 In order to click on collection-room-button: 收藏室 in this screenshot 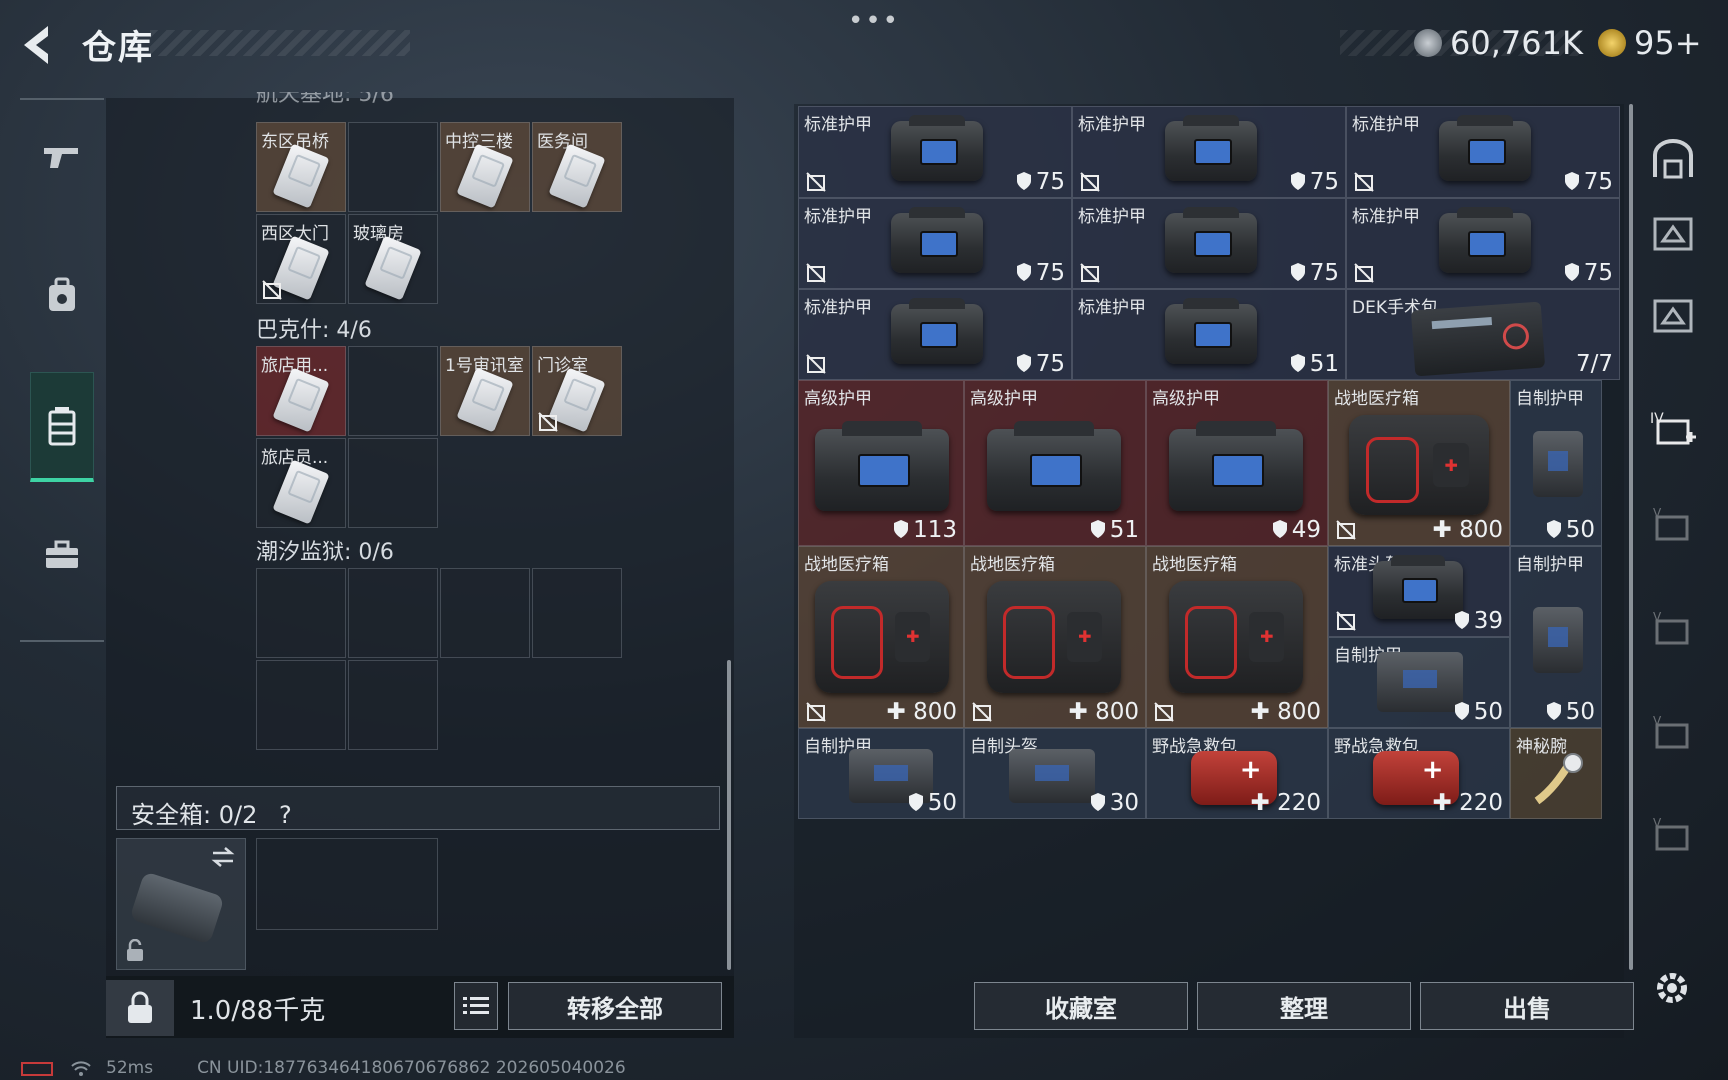, I will do `click(1081, 1006)`.